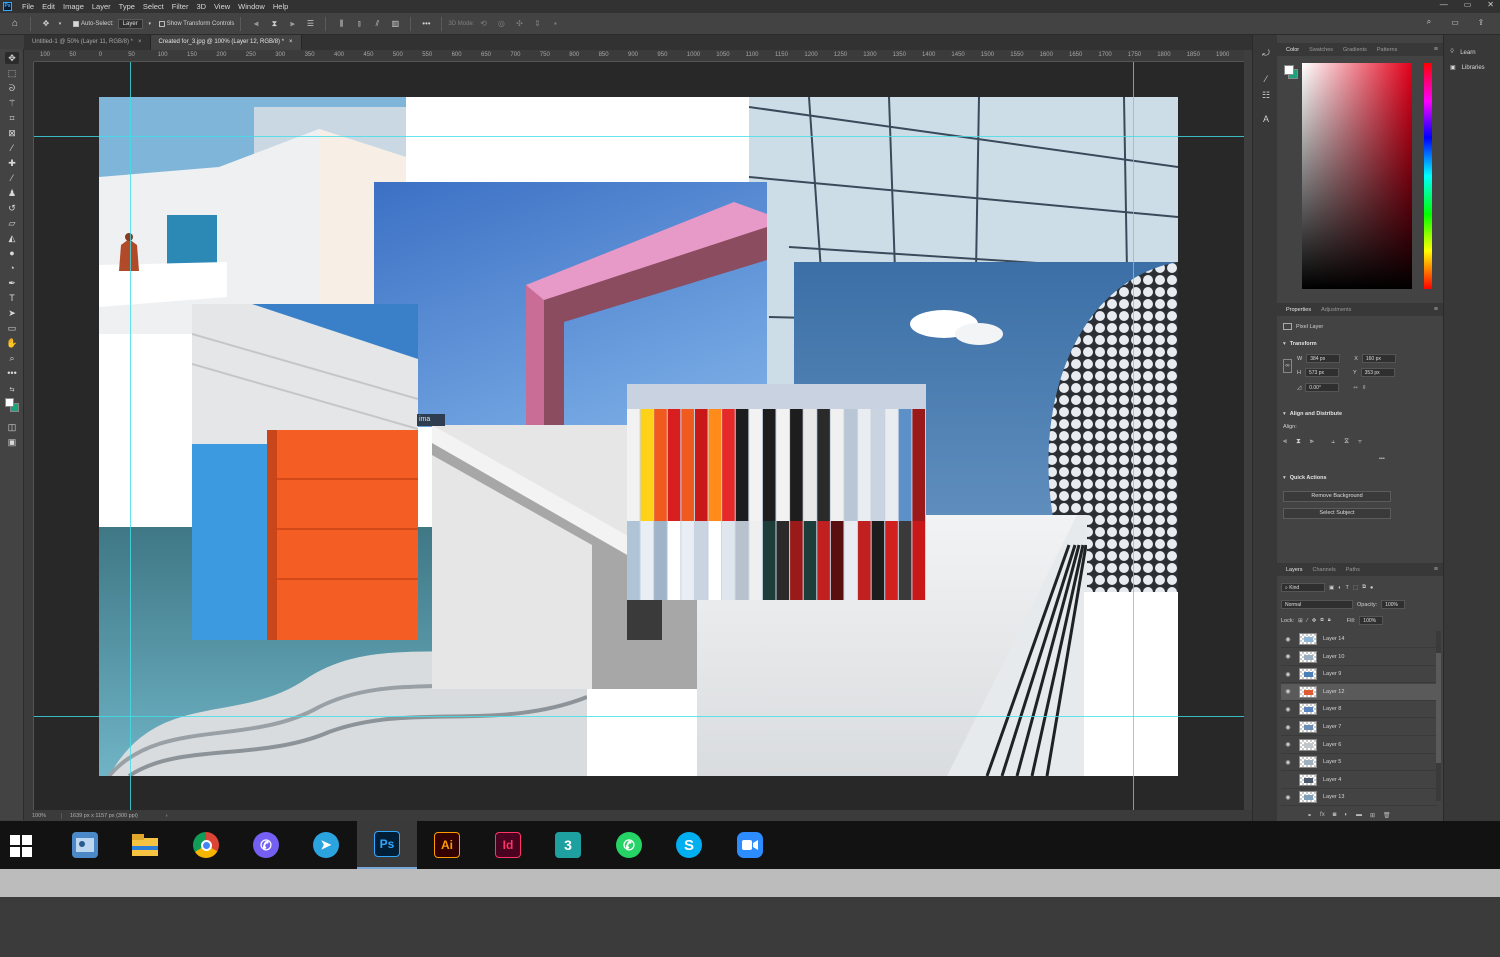 This screenshot has height=957, width=1500. I want to click on paint-bucket-tool-icon: ◭, so click(12, 238).